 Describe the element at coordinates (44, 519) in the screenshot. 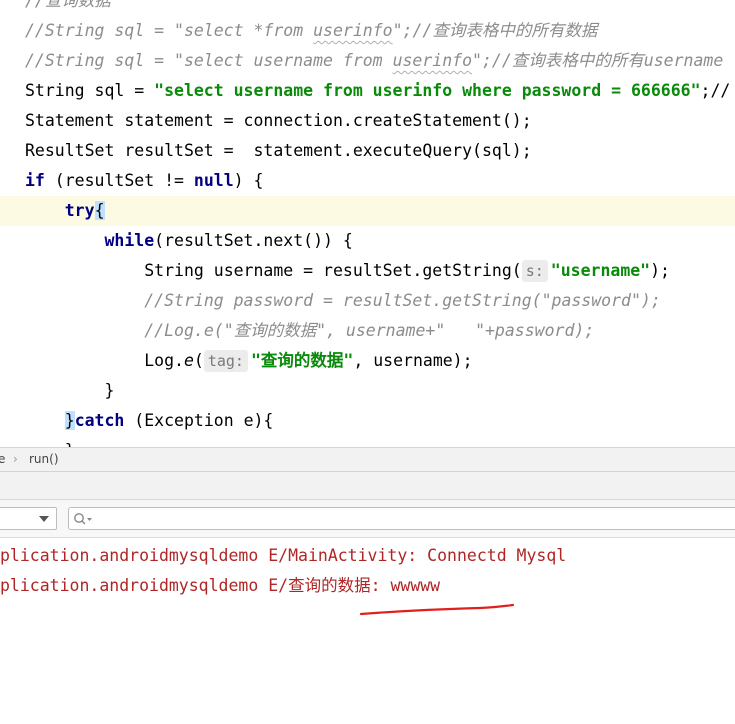

I see `chevron-down-icon` at that location.